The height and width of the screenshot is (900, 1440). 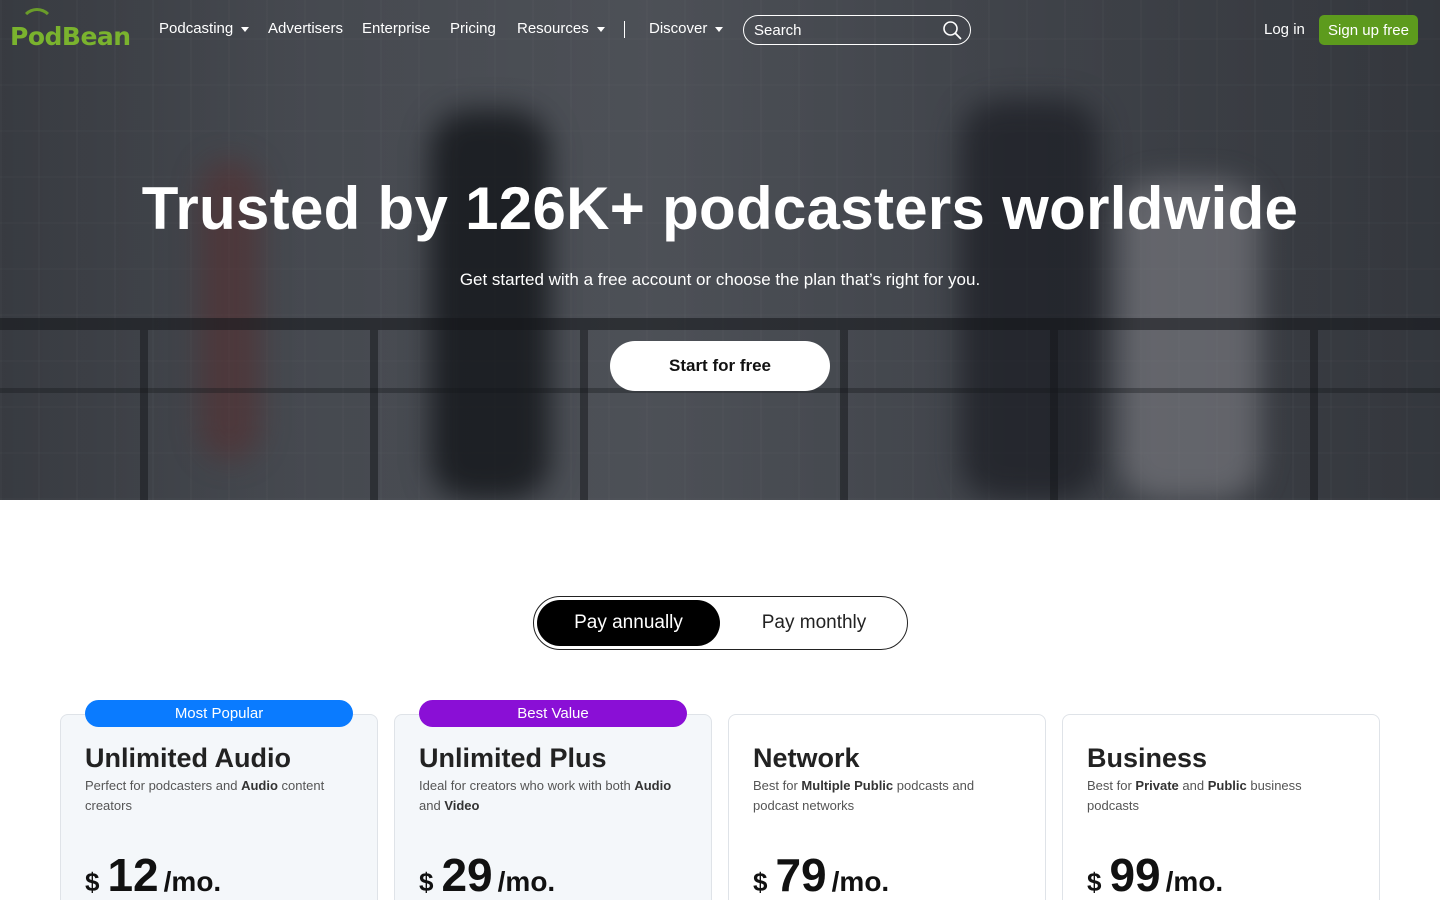 I want to click on nav-item-podcasting: Podcasting, so click(x=204, y=28).